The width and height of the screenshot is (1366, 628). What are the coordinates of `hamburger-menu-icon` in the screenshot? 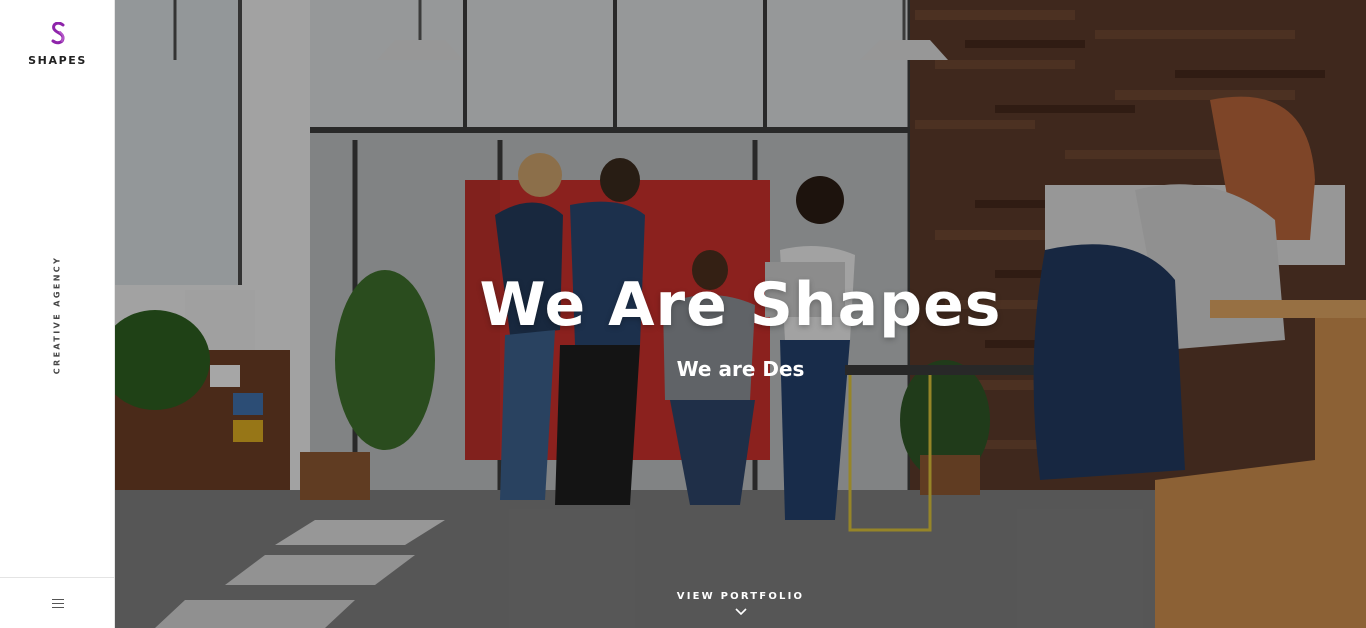 It's located at (57, 603).